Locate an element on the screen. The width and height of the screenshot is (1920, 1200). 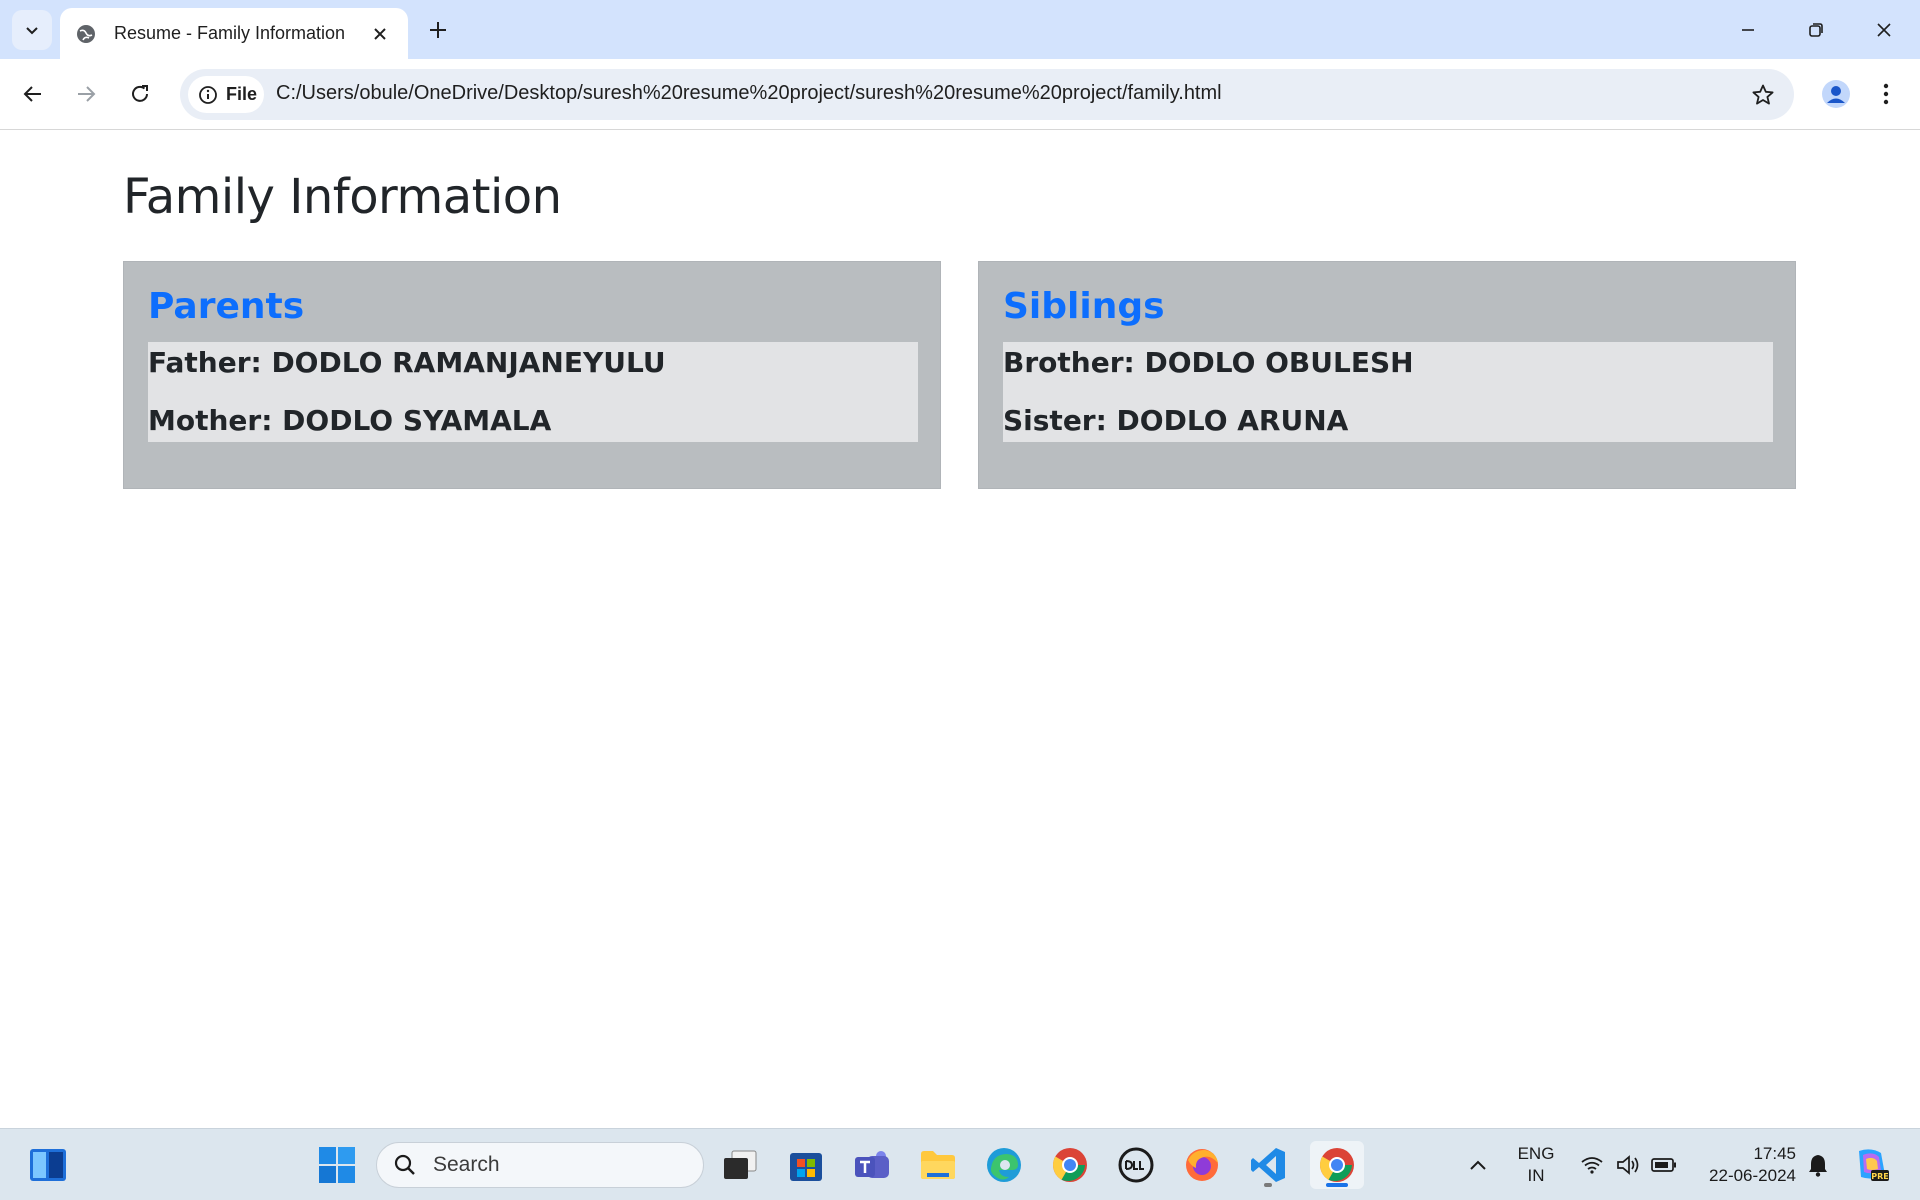
start-icon is located at coordinates (337, 1165).